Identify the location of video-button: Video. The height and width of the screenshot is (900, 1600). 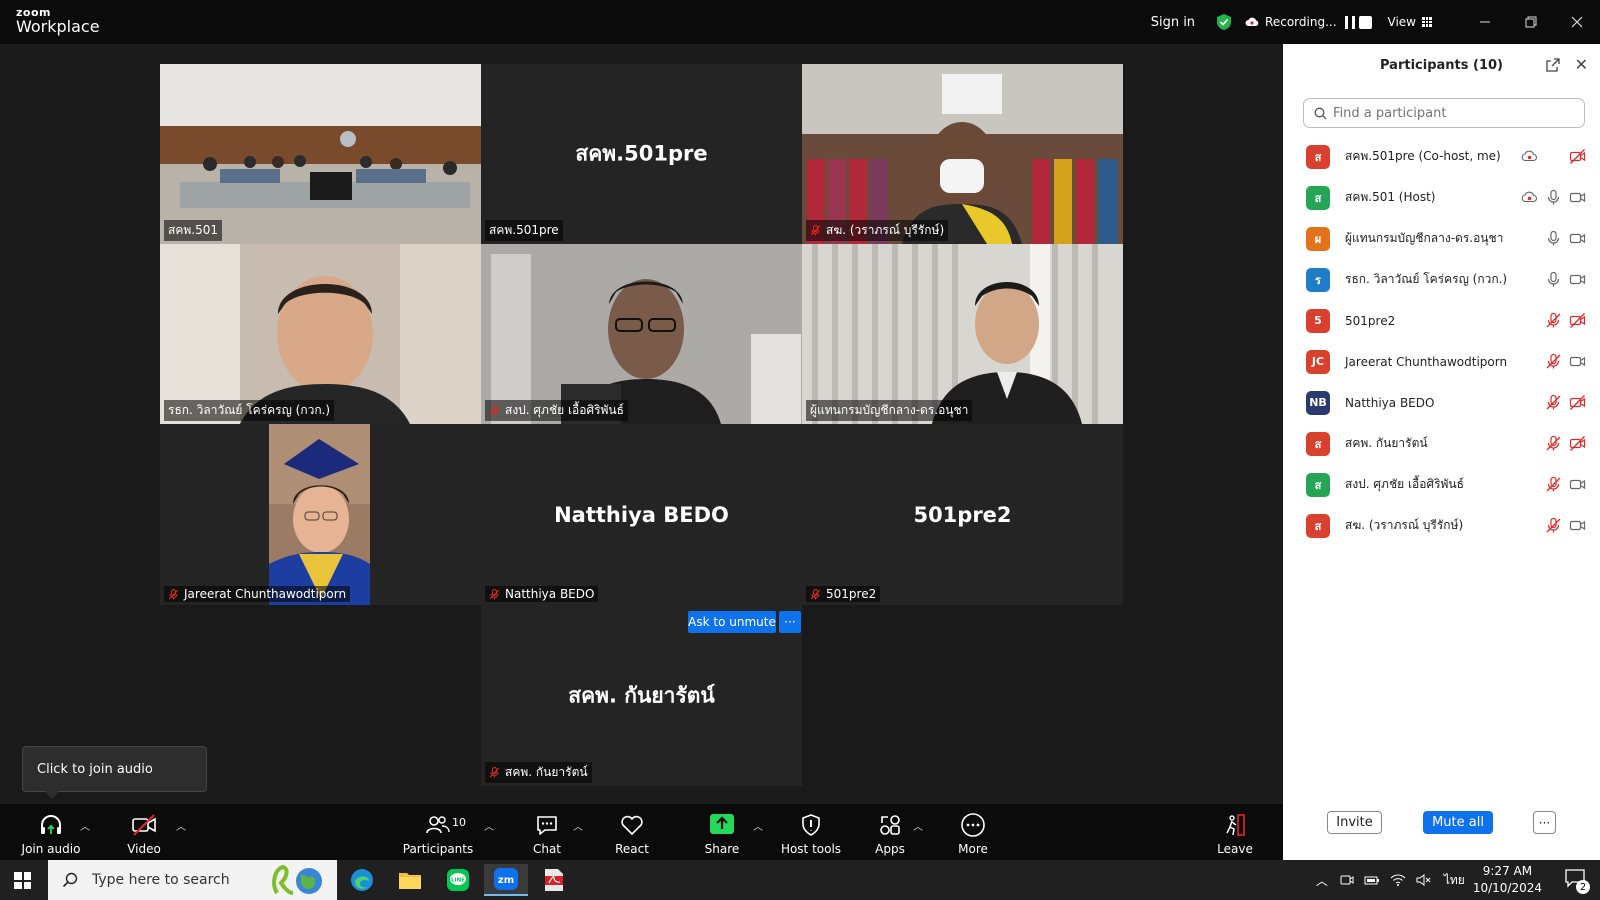
(144, 832).